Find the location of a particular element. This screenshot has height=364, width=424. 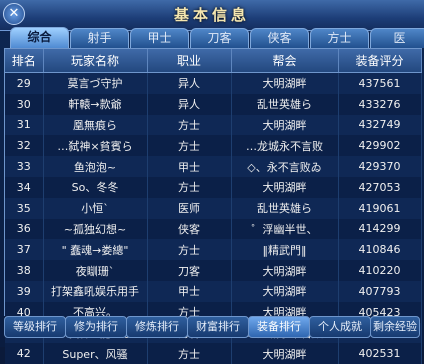

cell-equipment-score: 427053 is located at coordinates (380, 187).